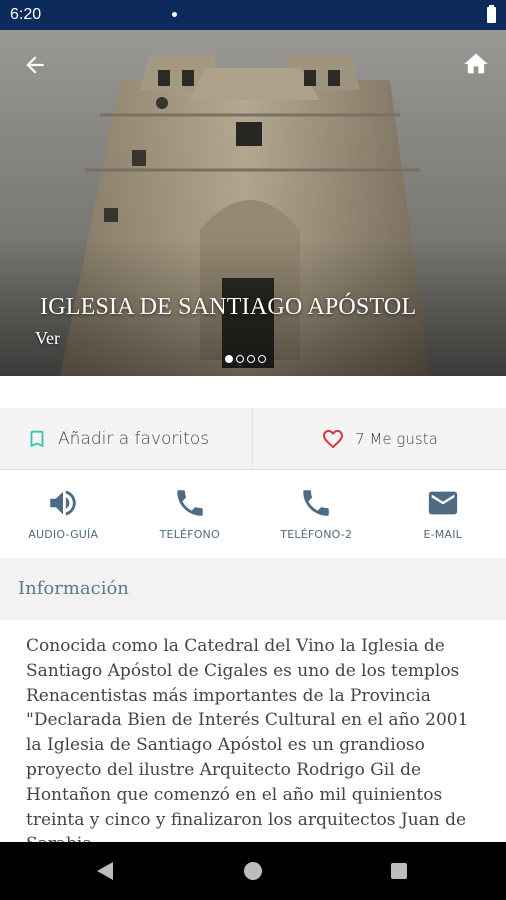 The height and width of the screenshot is (900, 506). I want to click on view-link: Ver, so click(47, 338).